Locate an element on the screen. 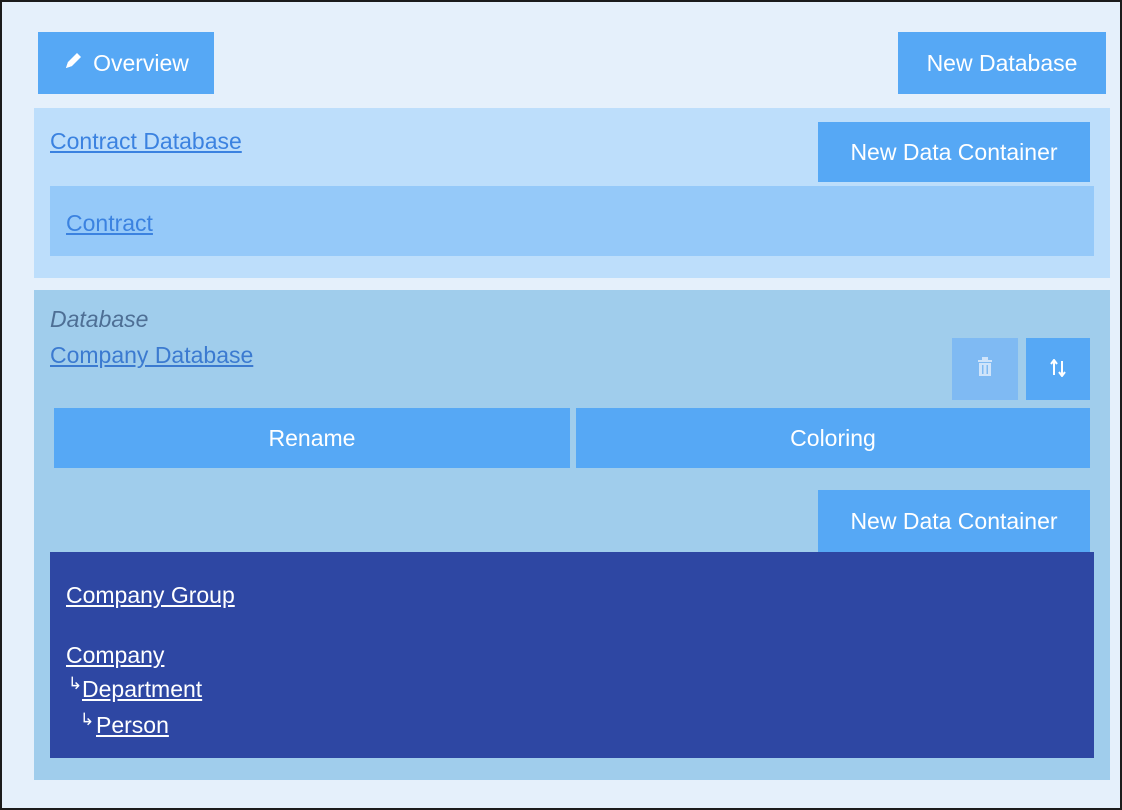 The image size is (1122, 810). overview-button: Overview is located at coordinates (126, 63).